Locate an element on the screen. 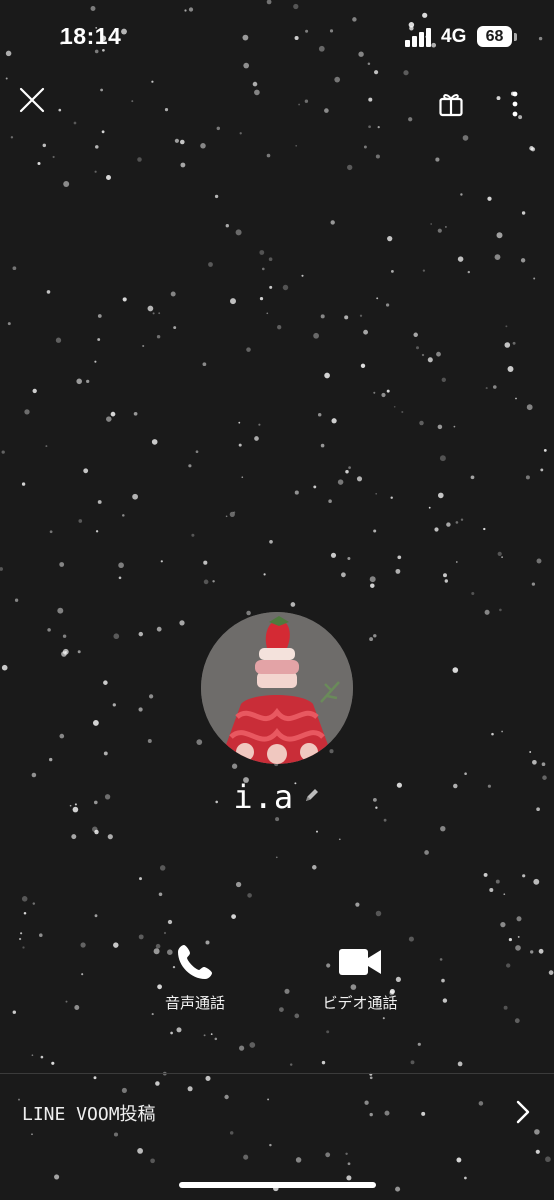  video-camera-icon is located at coordinates (360, 962).